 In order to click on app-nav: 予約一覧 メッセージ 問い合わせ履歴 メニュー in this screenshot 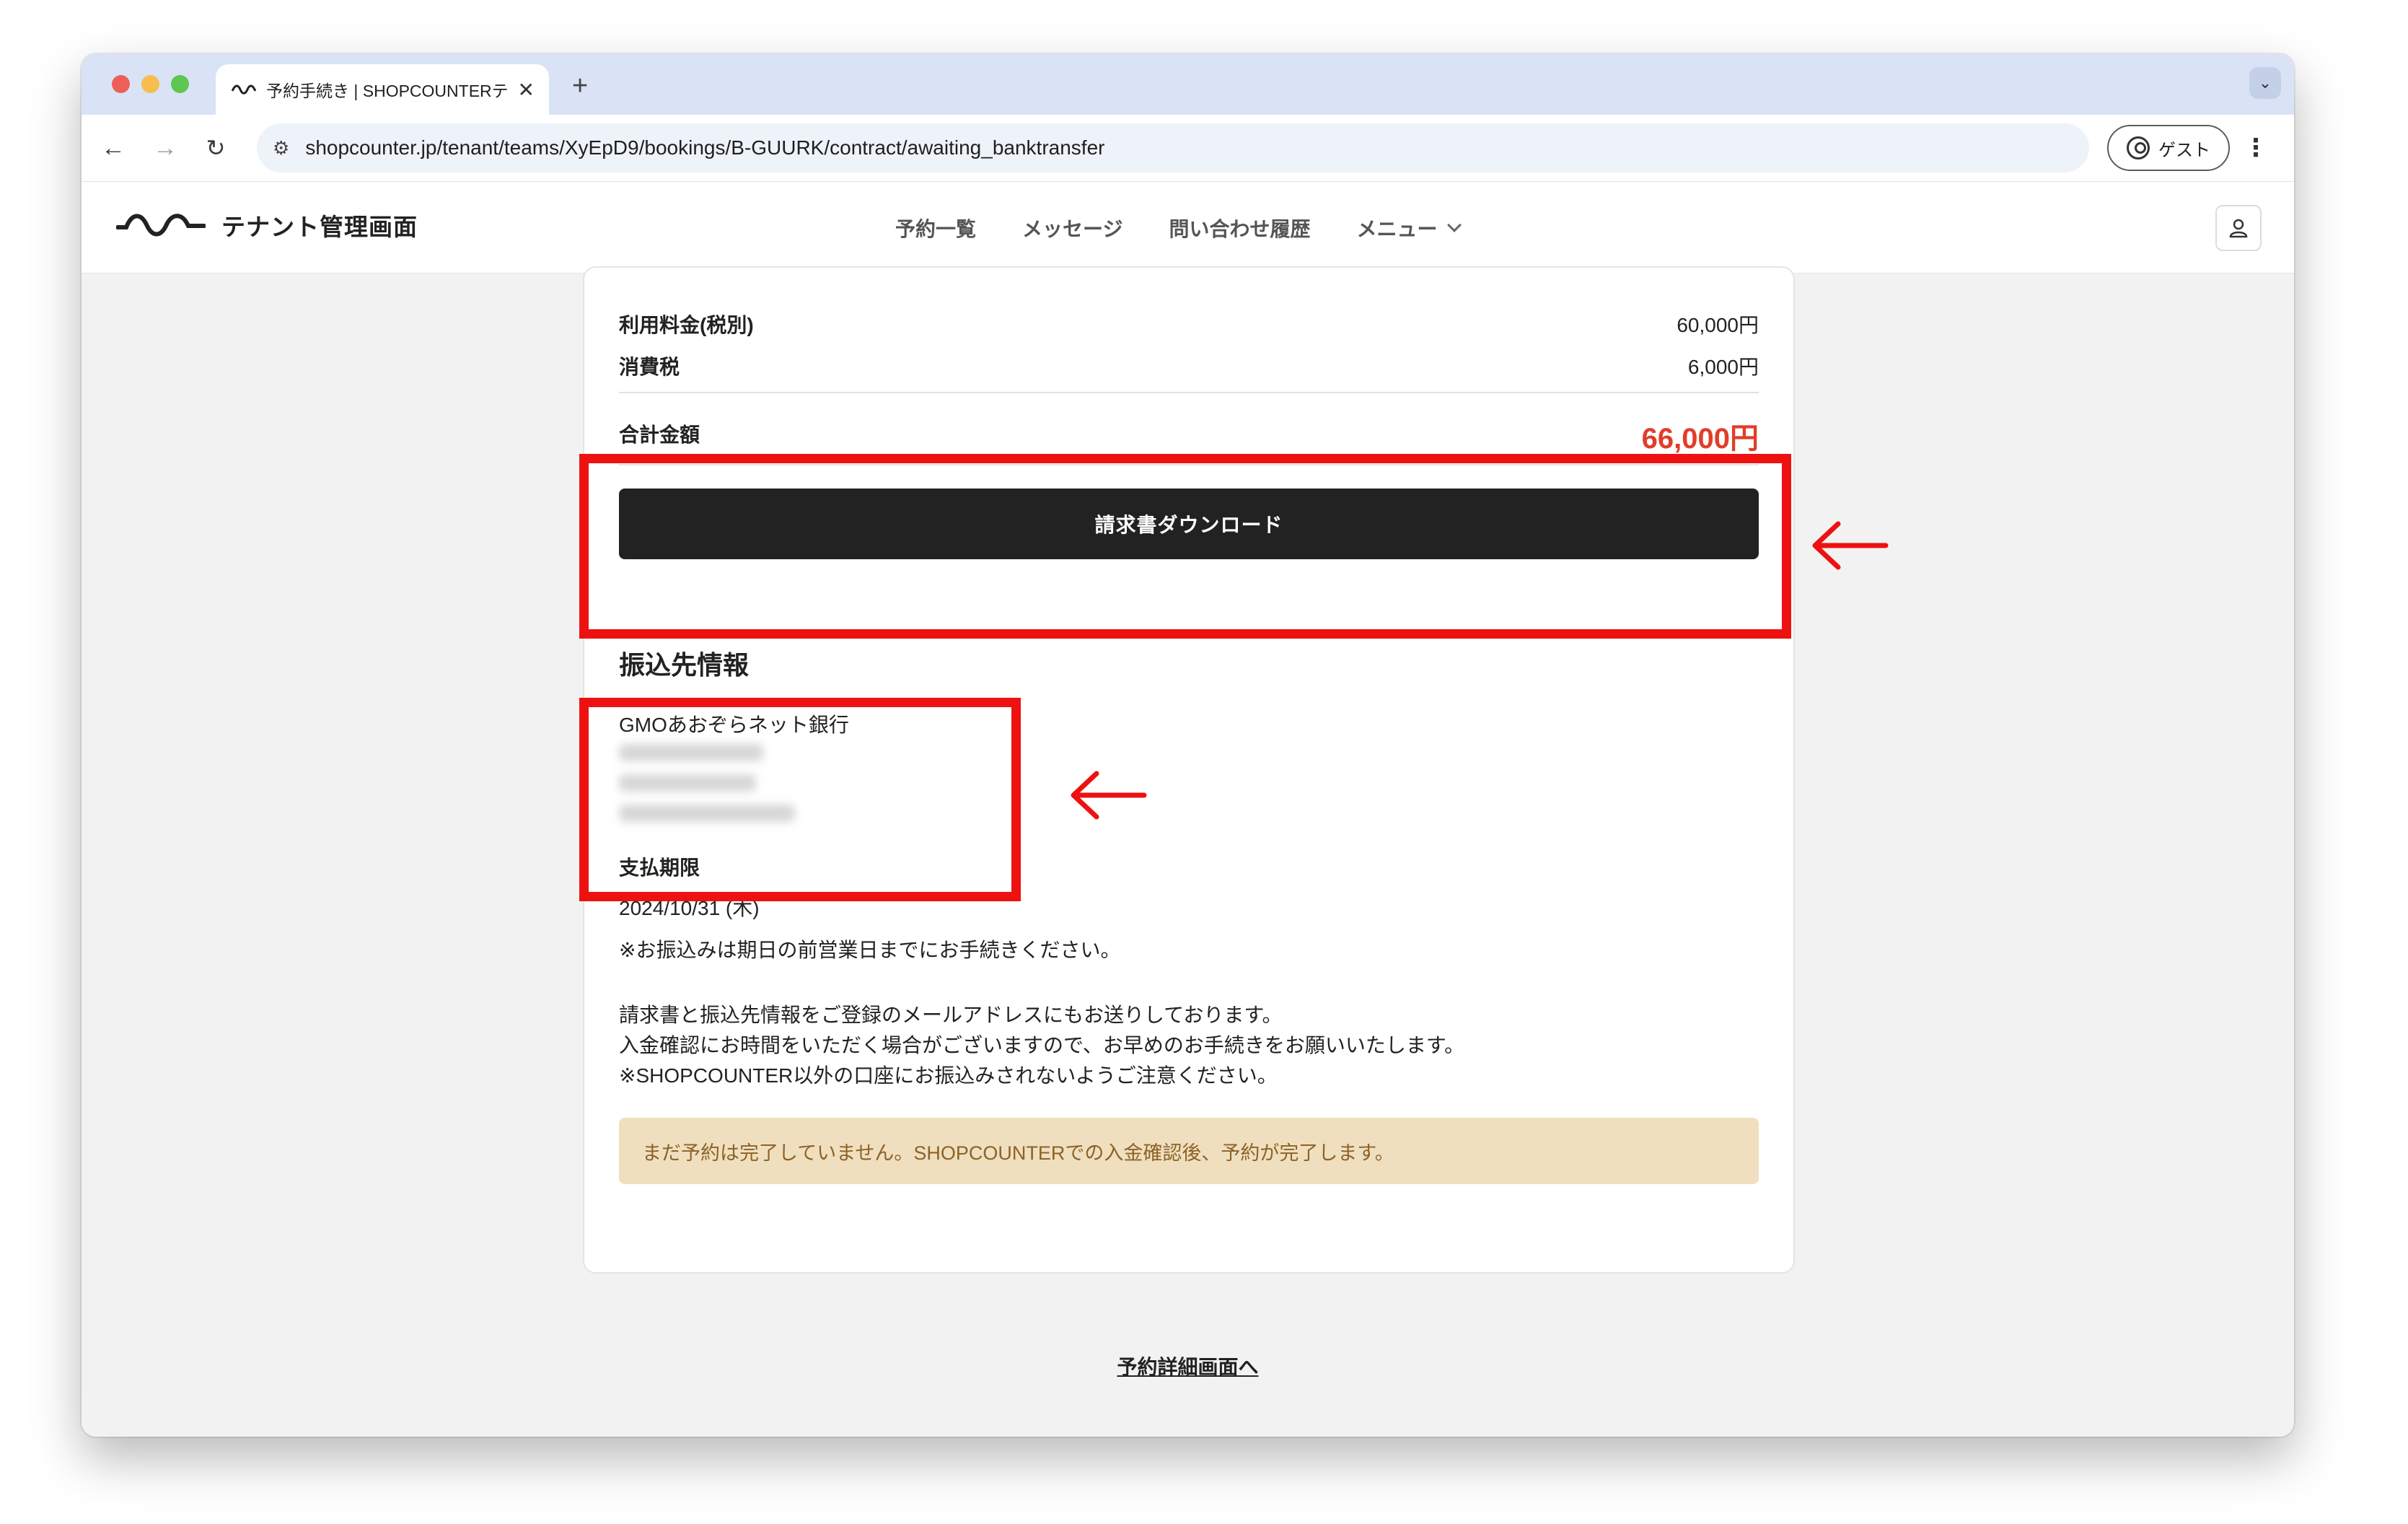, I will do `click(1178, 228)`.